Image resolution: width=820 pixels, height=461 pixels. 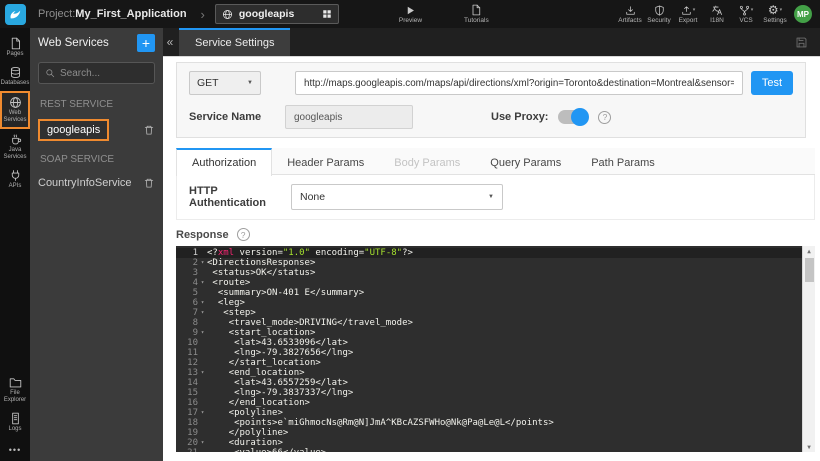 I want to click on chevron-down-icon: ▾, so click(x=752, y=10).